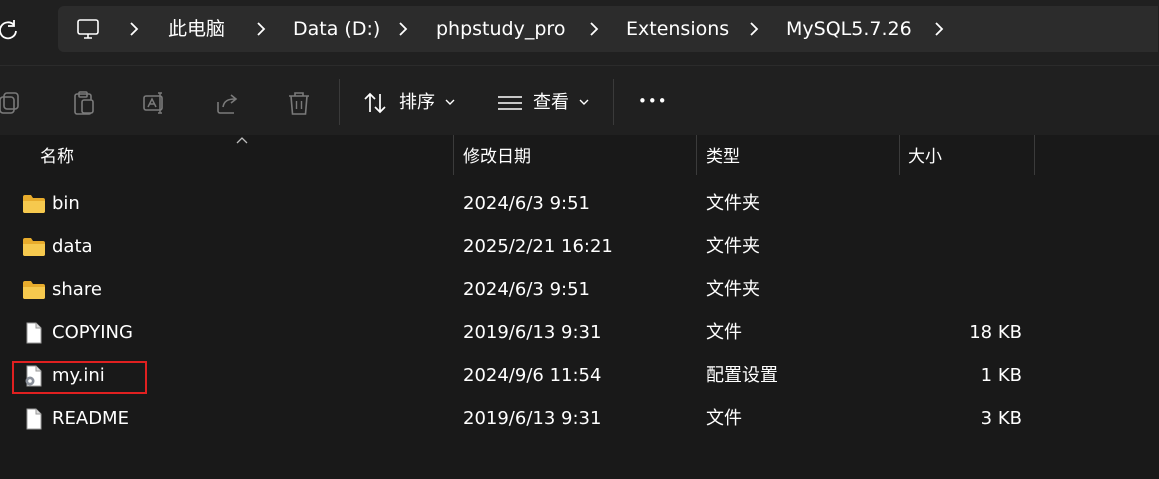 Image resolution: width=1159 pixels, height=479 pixels. I want to click on view-icon, so click(510, 103).